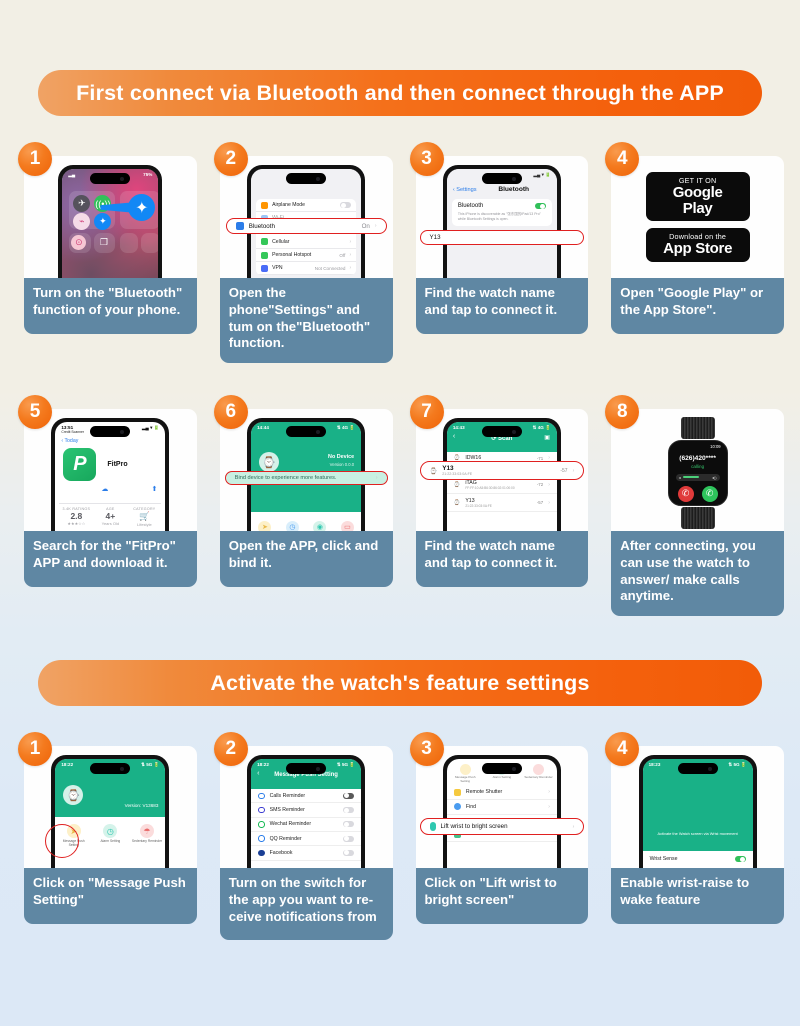 This screenshot has height=1026, width=800. Describe the element at coordinates (347, 526) in the screenshot. I see `reminder-icon: ▭` at that location.